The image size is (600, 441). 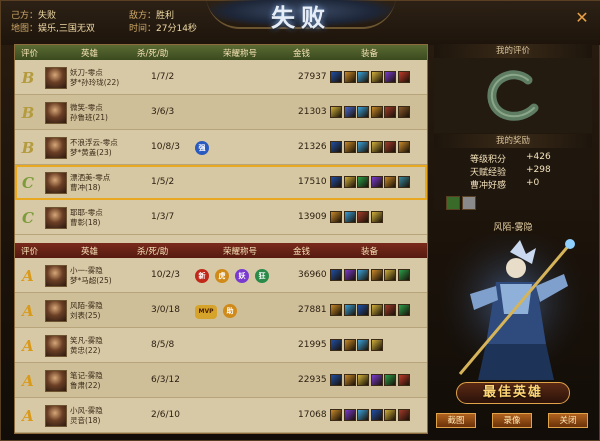 I want to click on honor-badge-icon: MVP, so click(x=206, y=312).